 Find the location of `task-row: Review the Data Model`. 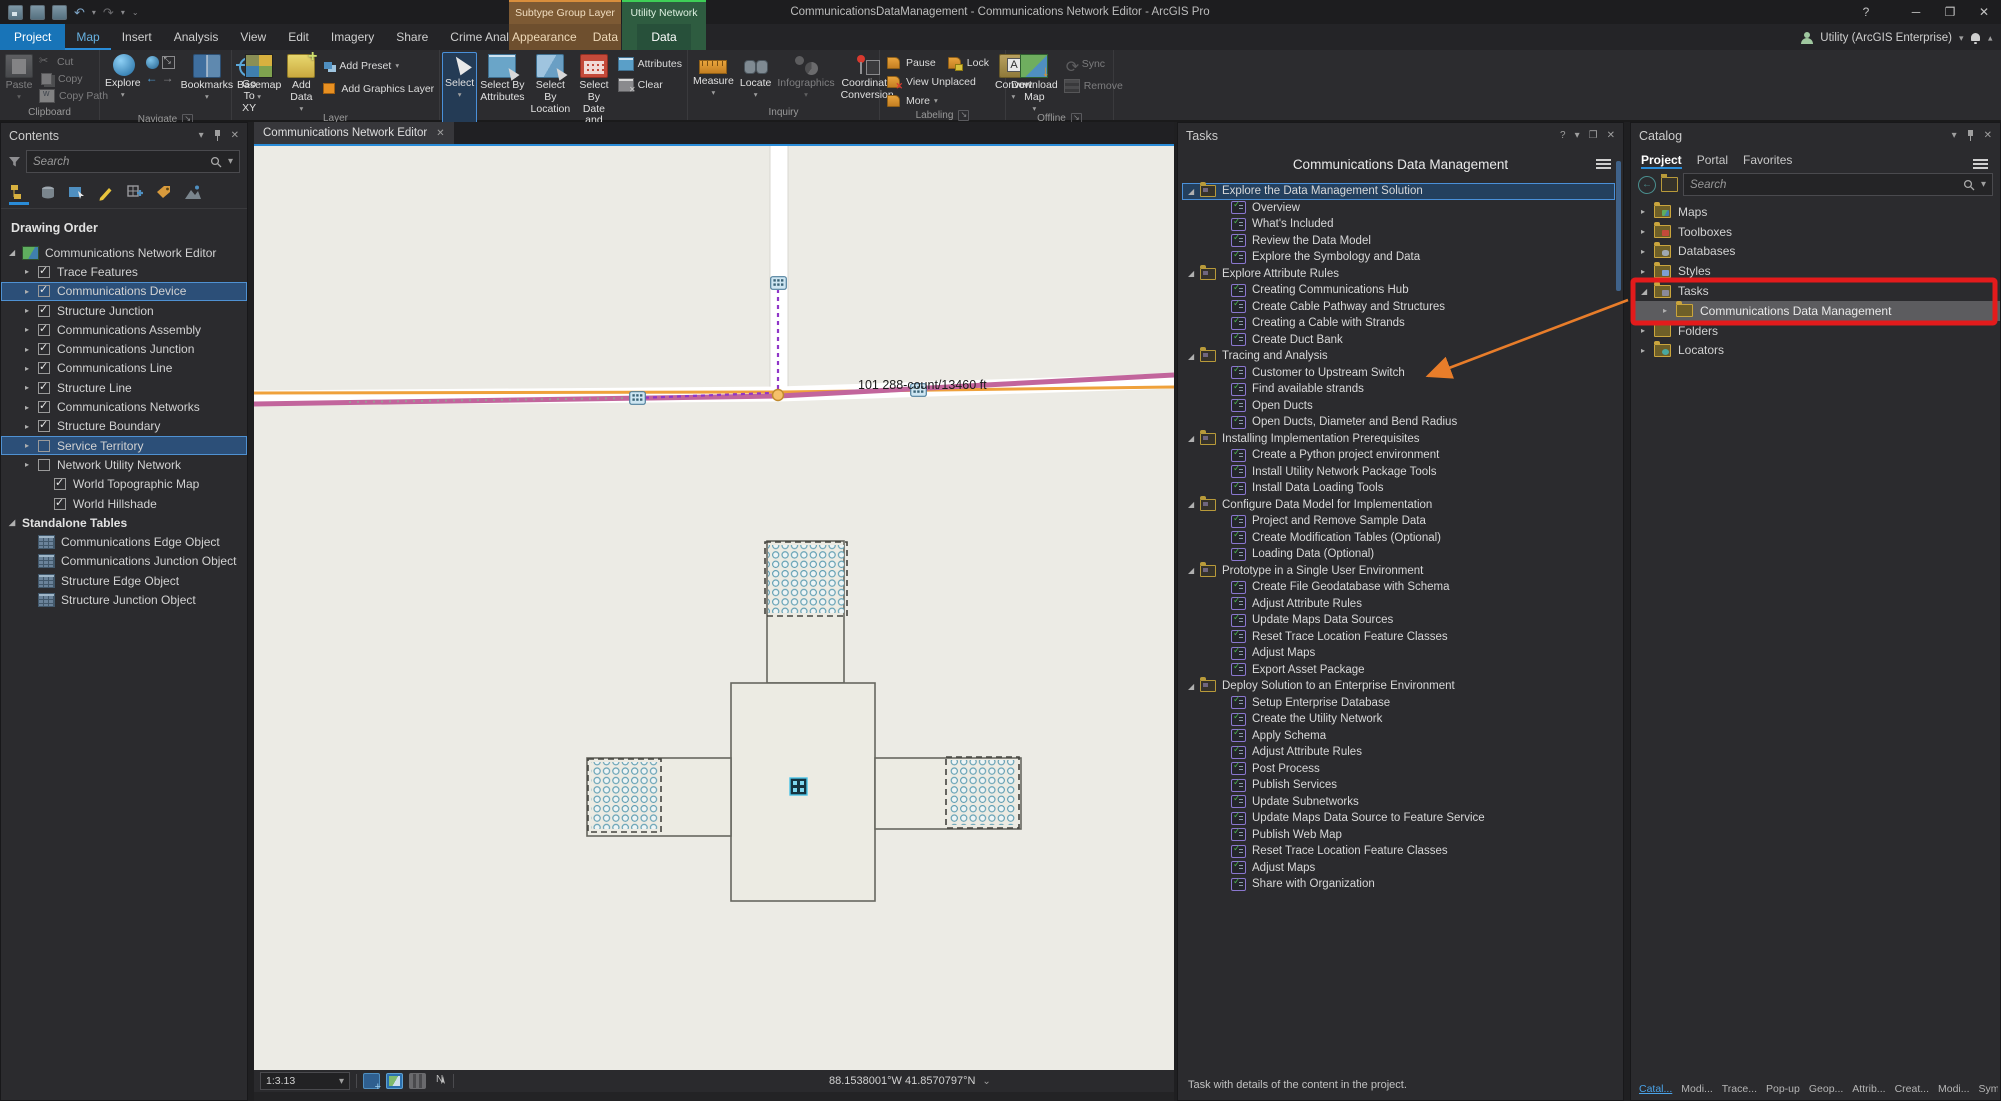

task-row: Review the Data Model is located at coordinates (1398, 241).